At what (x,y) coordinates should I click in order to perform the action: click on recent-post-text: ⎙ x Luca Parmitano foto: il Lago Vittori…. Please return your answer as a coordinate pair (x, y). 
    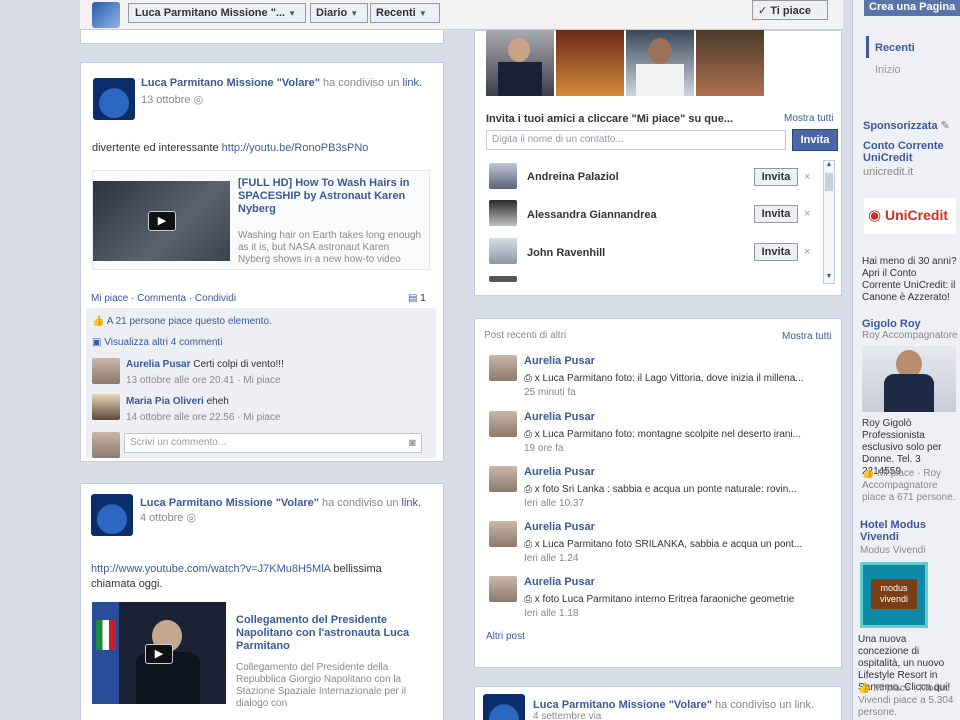
    Looking at the image, I should click on (664, 378).